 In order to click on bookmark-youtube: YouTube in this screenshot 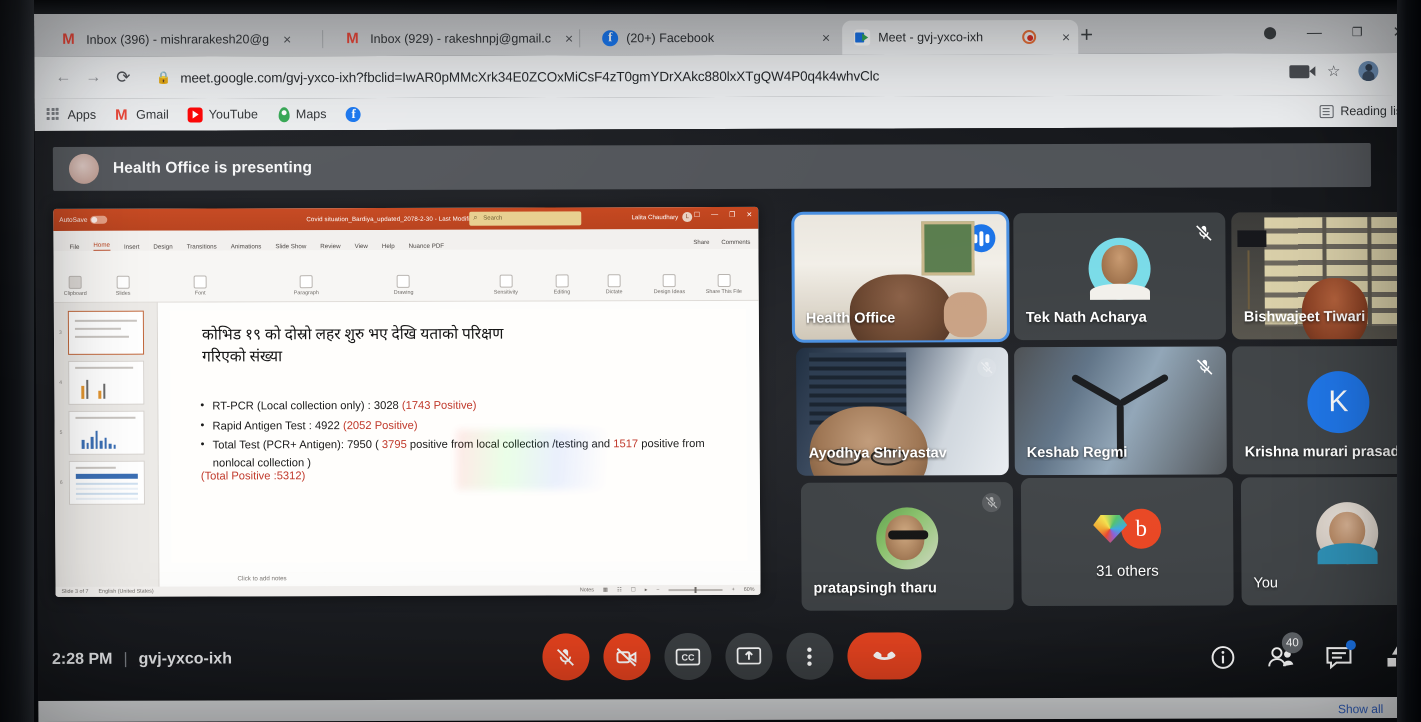, I will do `click(222, 114)`.